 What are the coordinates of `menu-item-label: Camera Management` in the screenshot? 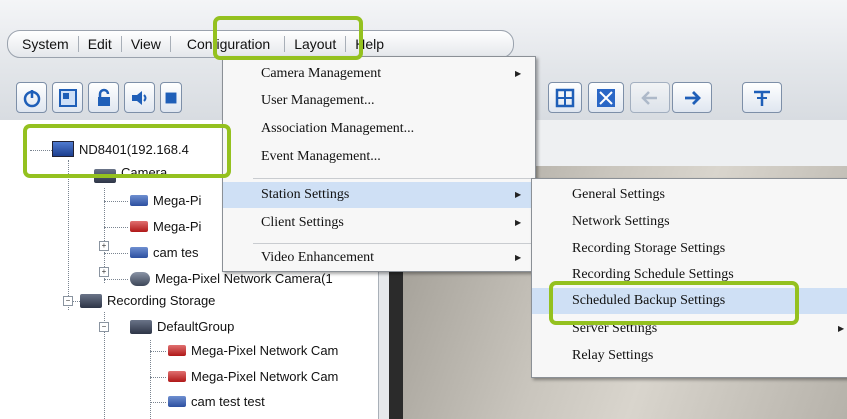 It's located at (321, 73).